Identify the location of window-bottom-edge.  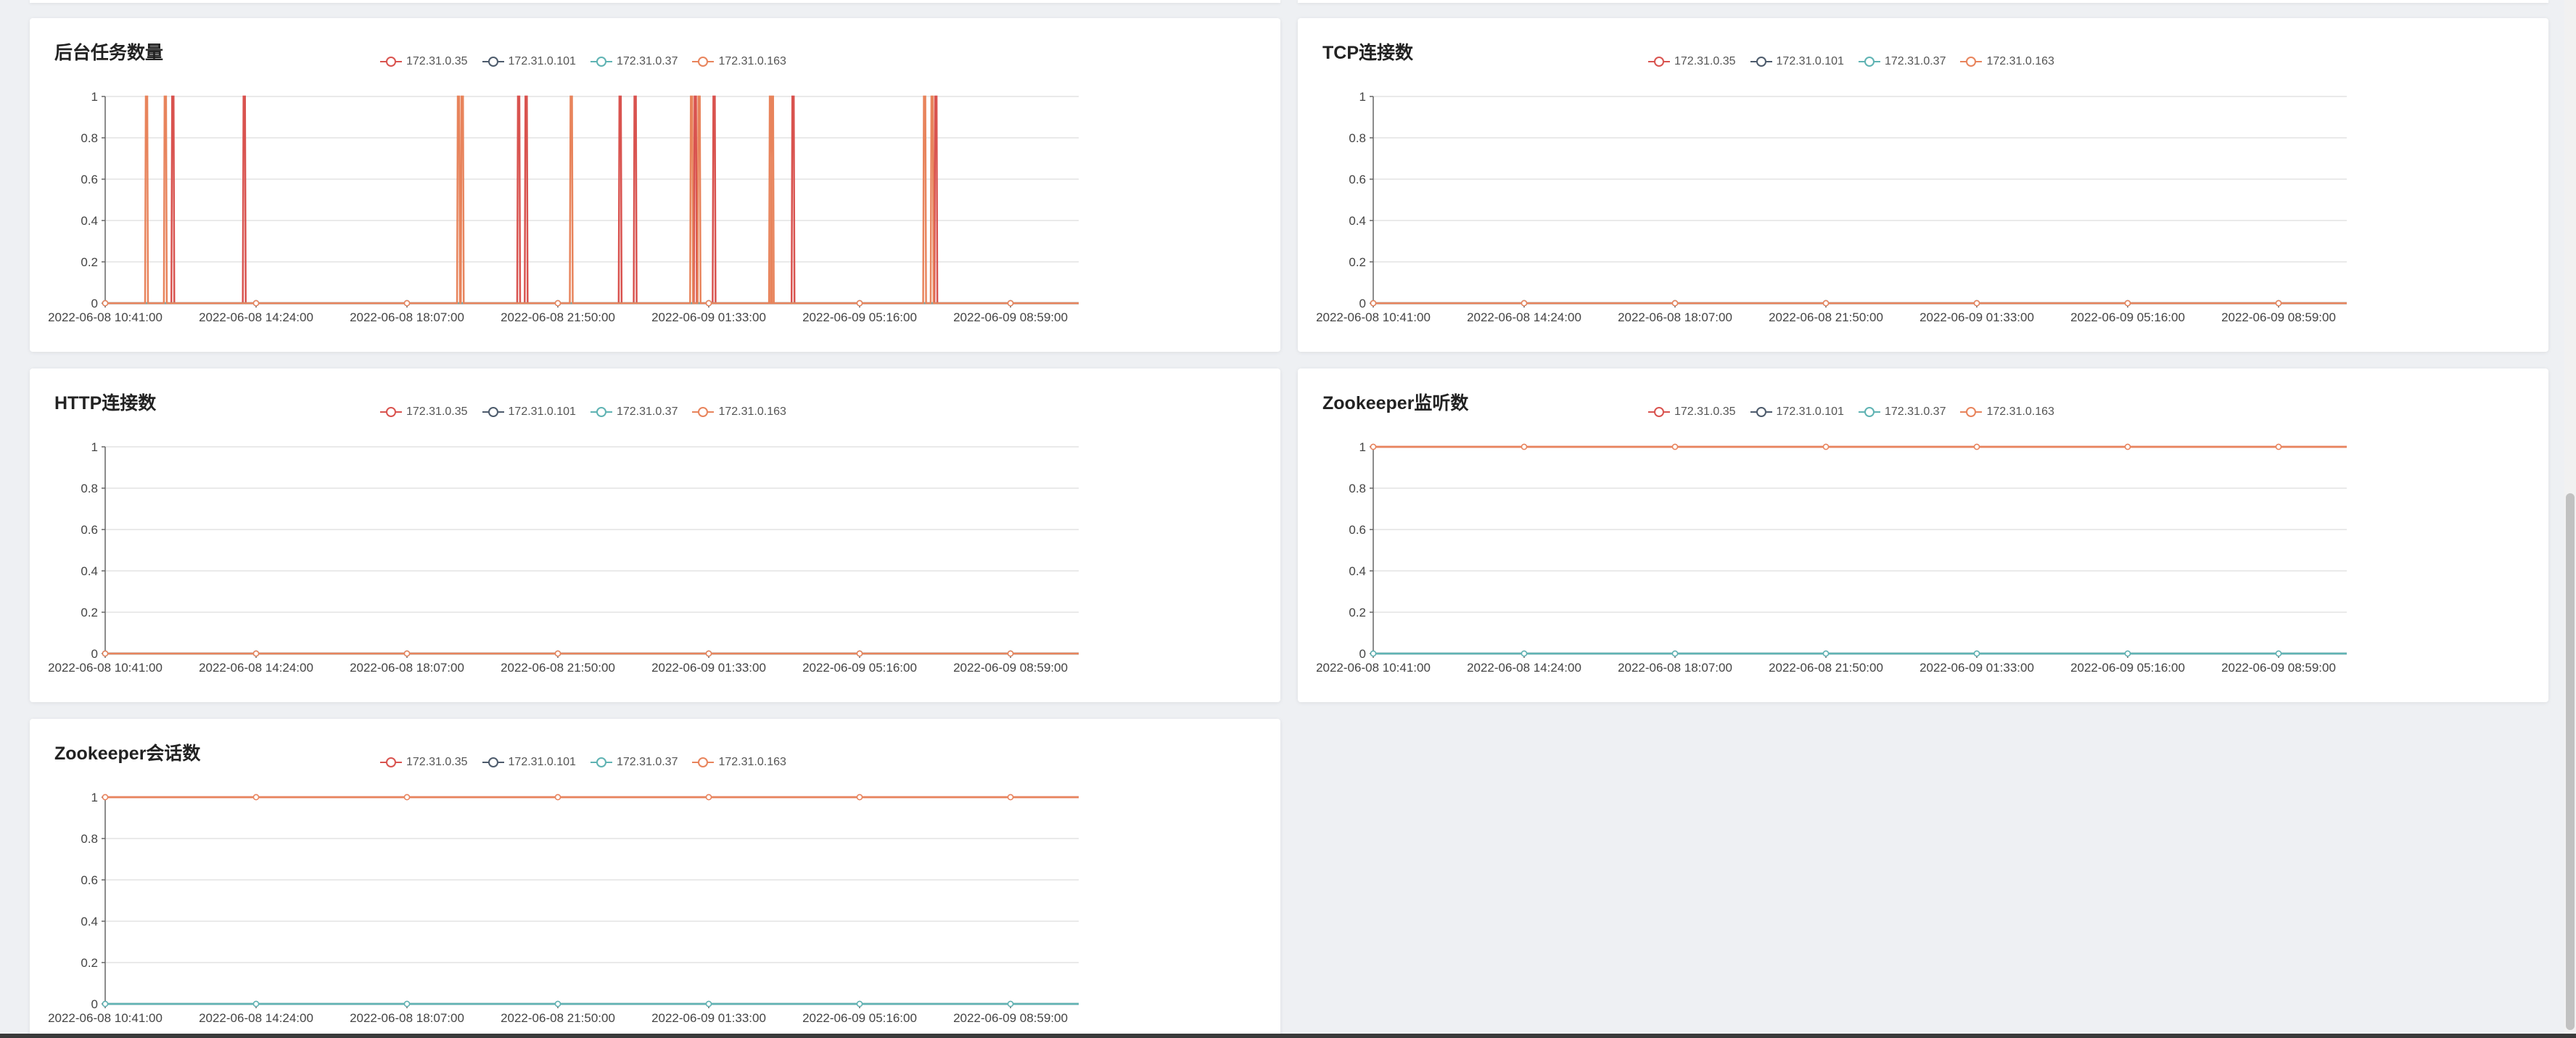
(1288, 1036).